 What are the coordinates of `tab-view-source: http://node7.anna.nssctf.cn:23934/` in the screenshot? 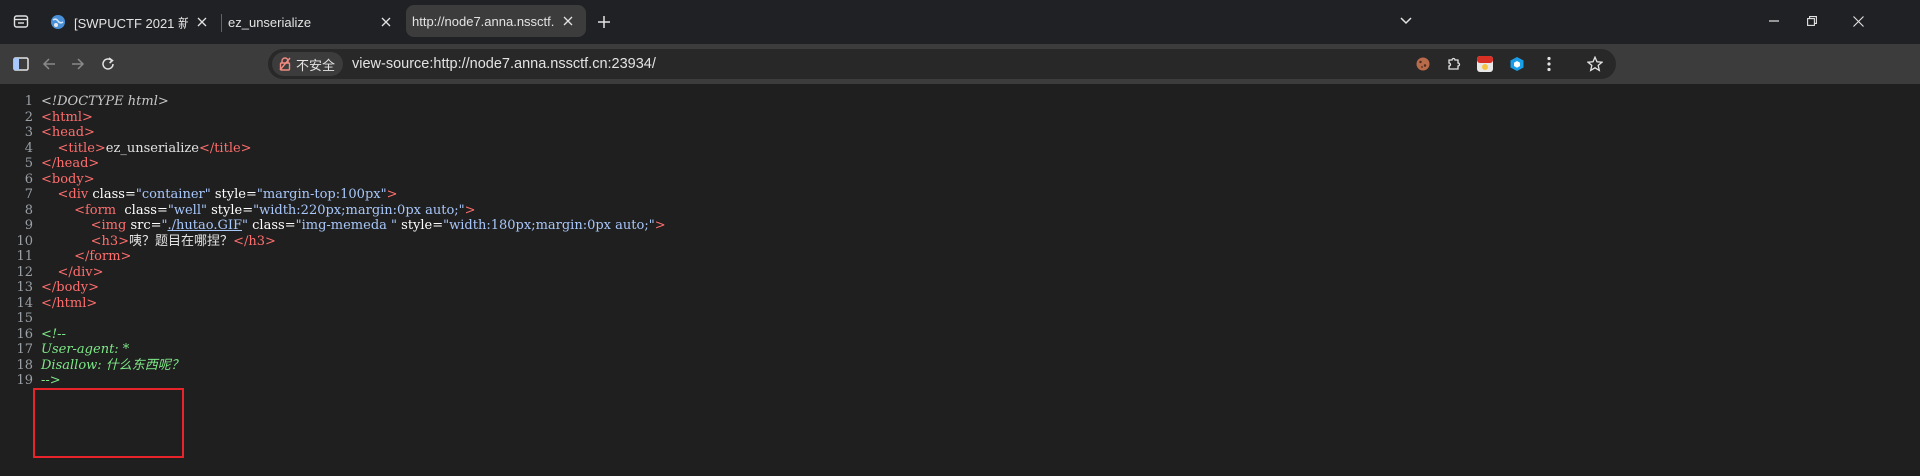 It's located at (496, 21).